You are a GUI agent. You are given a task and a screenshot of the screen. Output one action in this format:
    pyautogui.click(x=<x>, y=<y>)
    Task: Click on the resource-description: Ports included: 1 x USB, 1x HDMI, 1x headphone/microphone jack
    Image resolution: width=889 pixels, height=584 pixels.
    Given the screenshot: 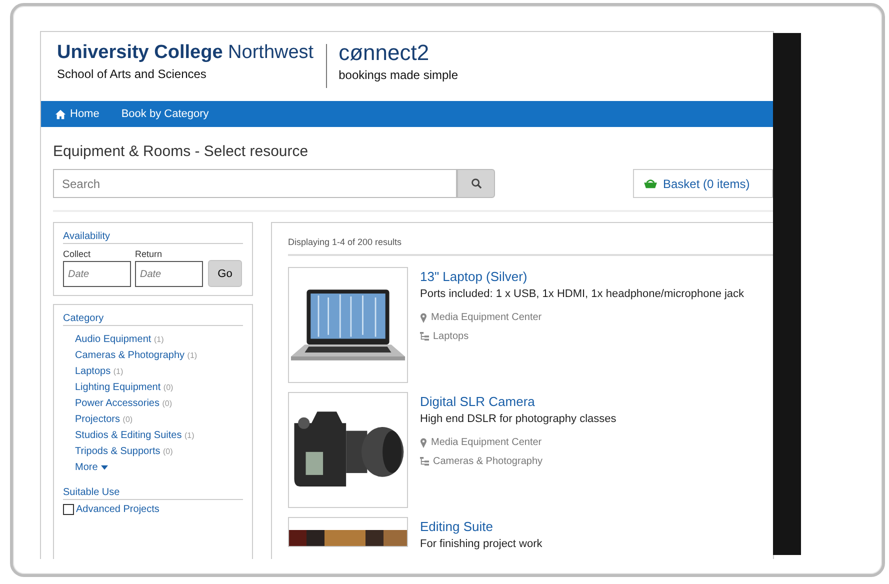 What is the action you would take?
    pyautogui.click(x=582, y=294)
    